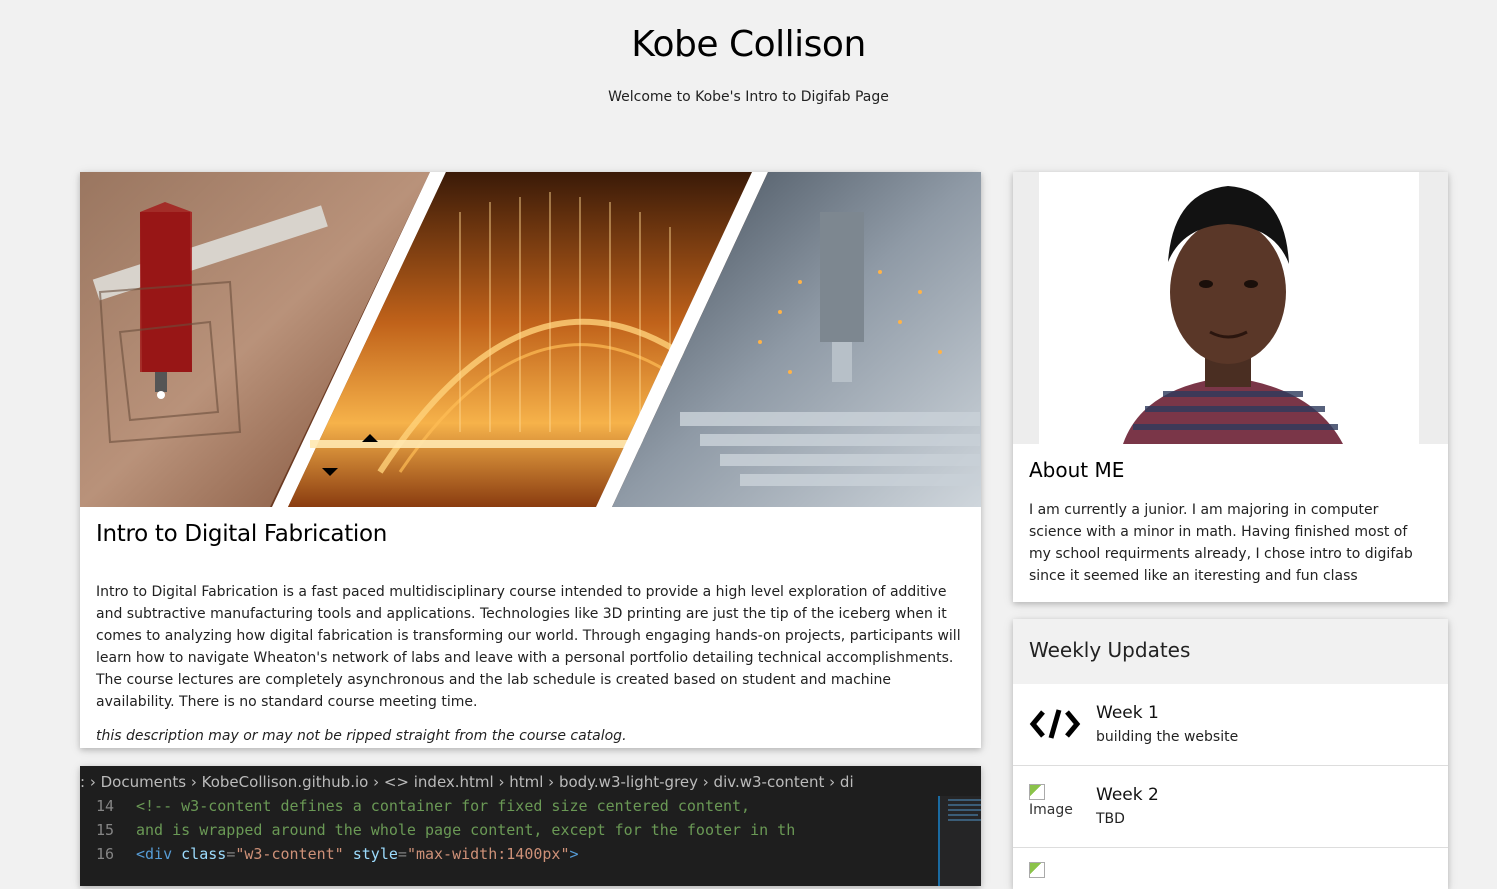 Image resolution: width=1497 pixels, height=889 pixels. Describe the element at coordinates (1167, 737) in the screenshot. I see `update-description: building the website` at that location.